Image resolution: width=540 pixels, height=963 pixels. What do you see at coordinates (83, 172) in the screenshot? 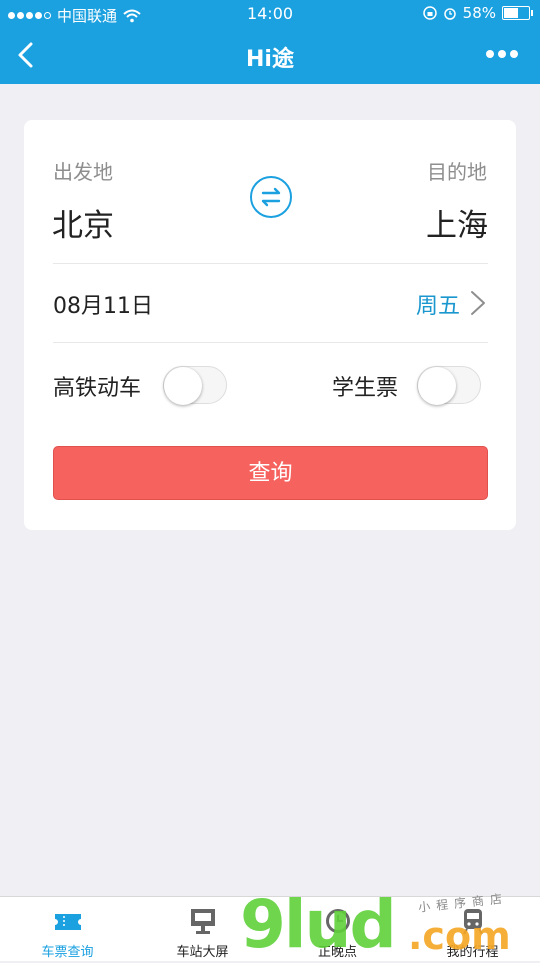
I see `departure-label: 出发地` at bounding box center [83, 172].